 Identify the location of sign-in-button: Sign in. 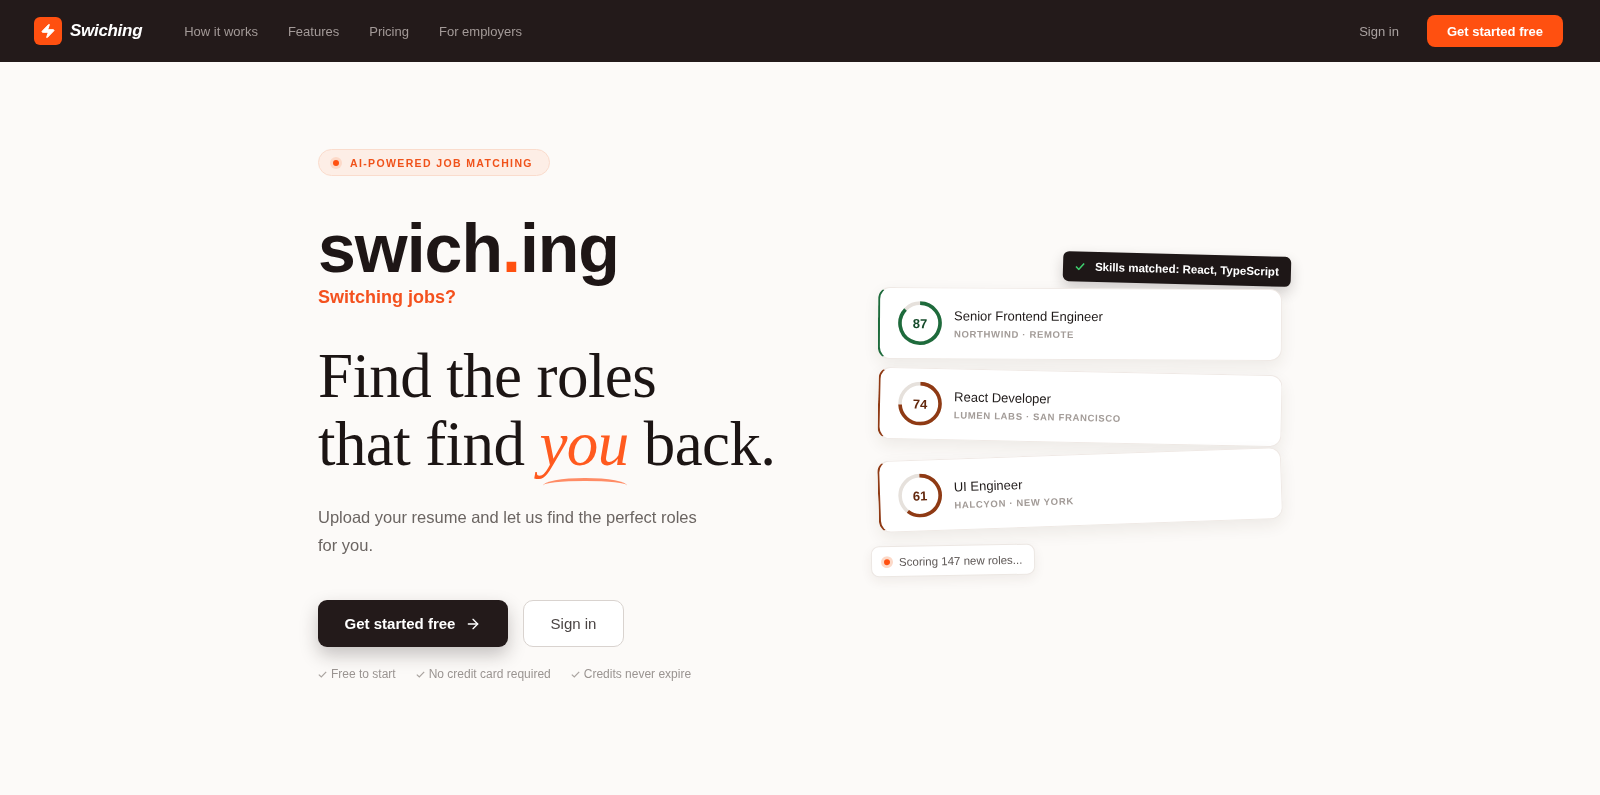
(573, 624).